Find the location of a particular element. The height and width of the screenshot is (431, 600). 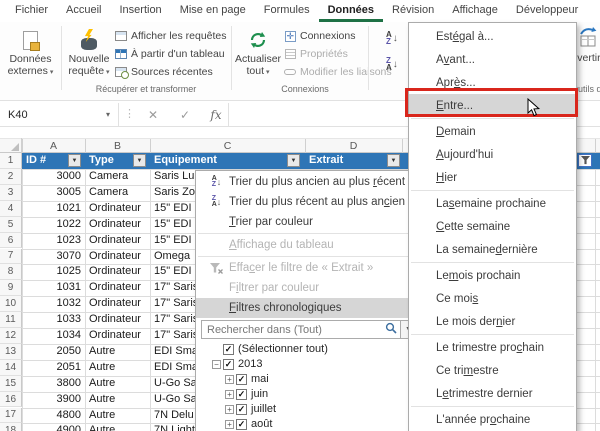

tab-insertion: Insertion is located at coordinates (140, 11).